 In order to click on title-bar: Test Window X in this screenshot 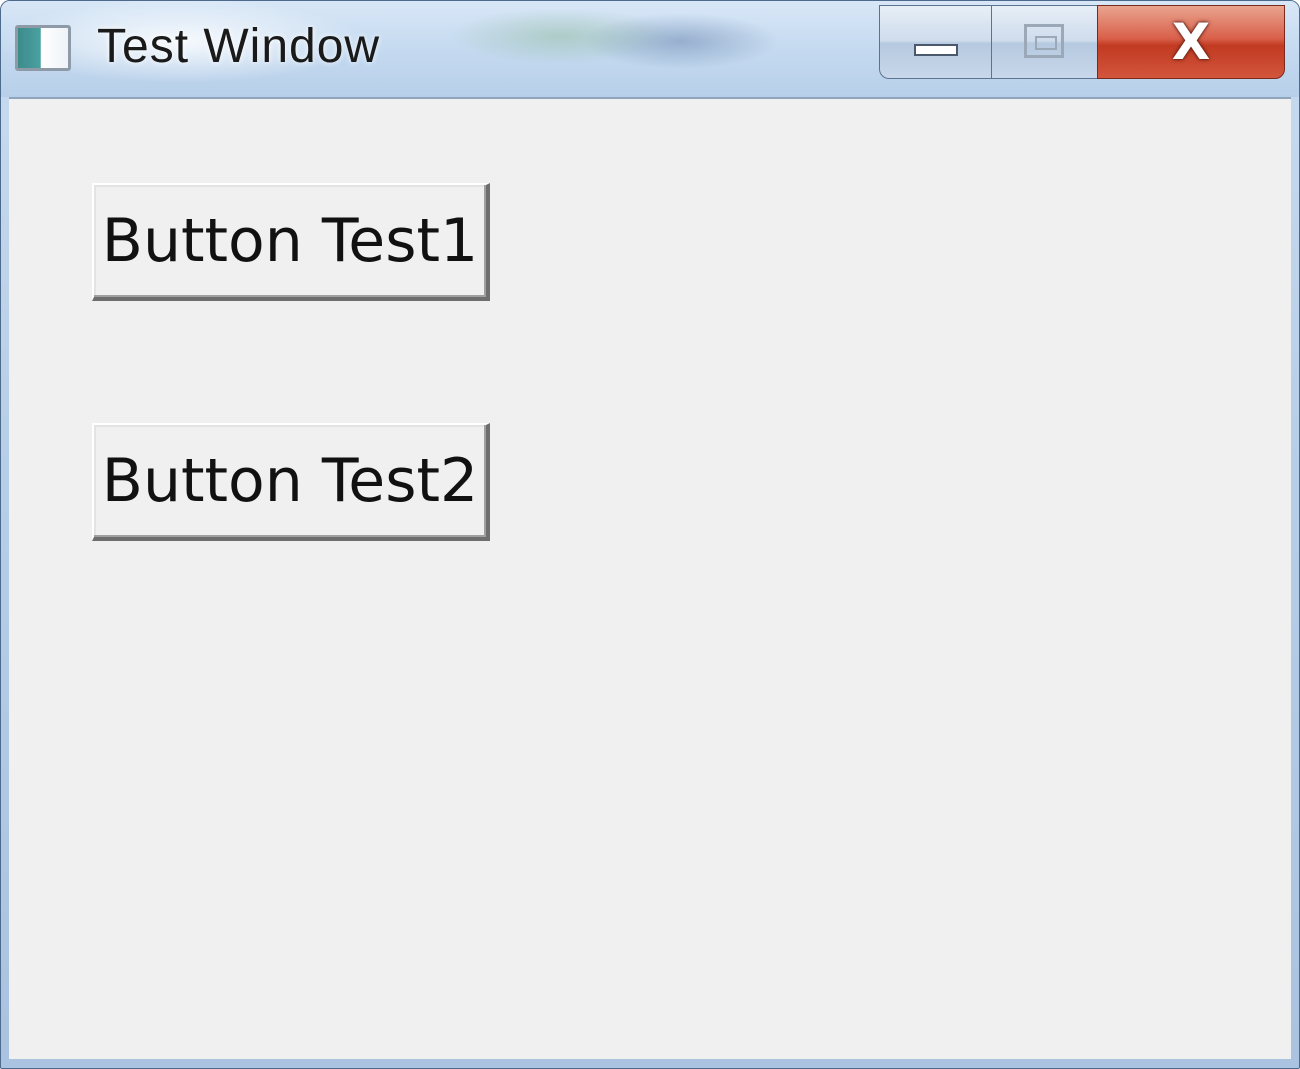, I will do `click(650, 49)`.